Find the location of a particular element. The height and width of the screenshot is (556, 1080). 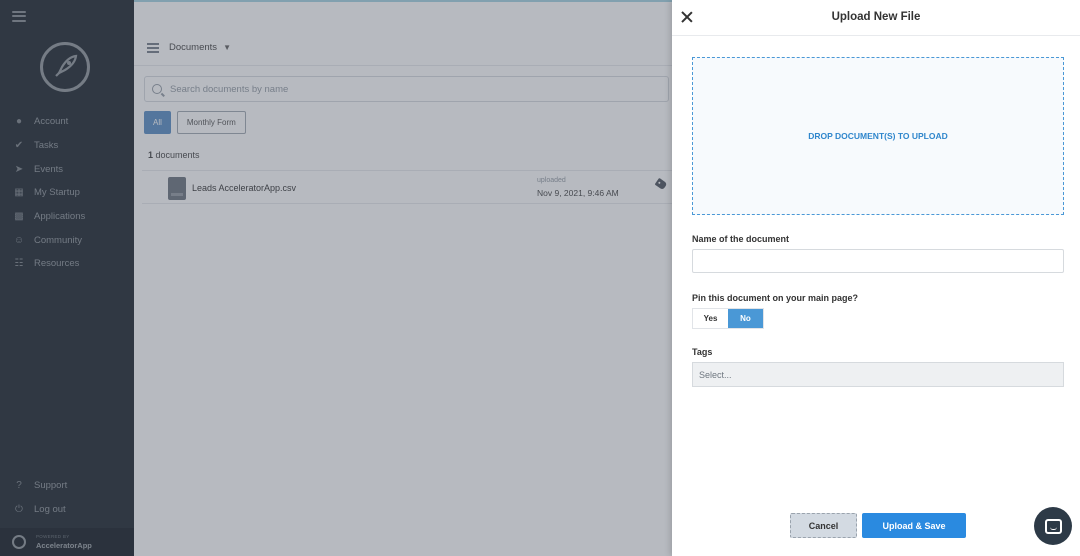

chat-icon is located at coordinates (1053, 526).